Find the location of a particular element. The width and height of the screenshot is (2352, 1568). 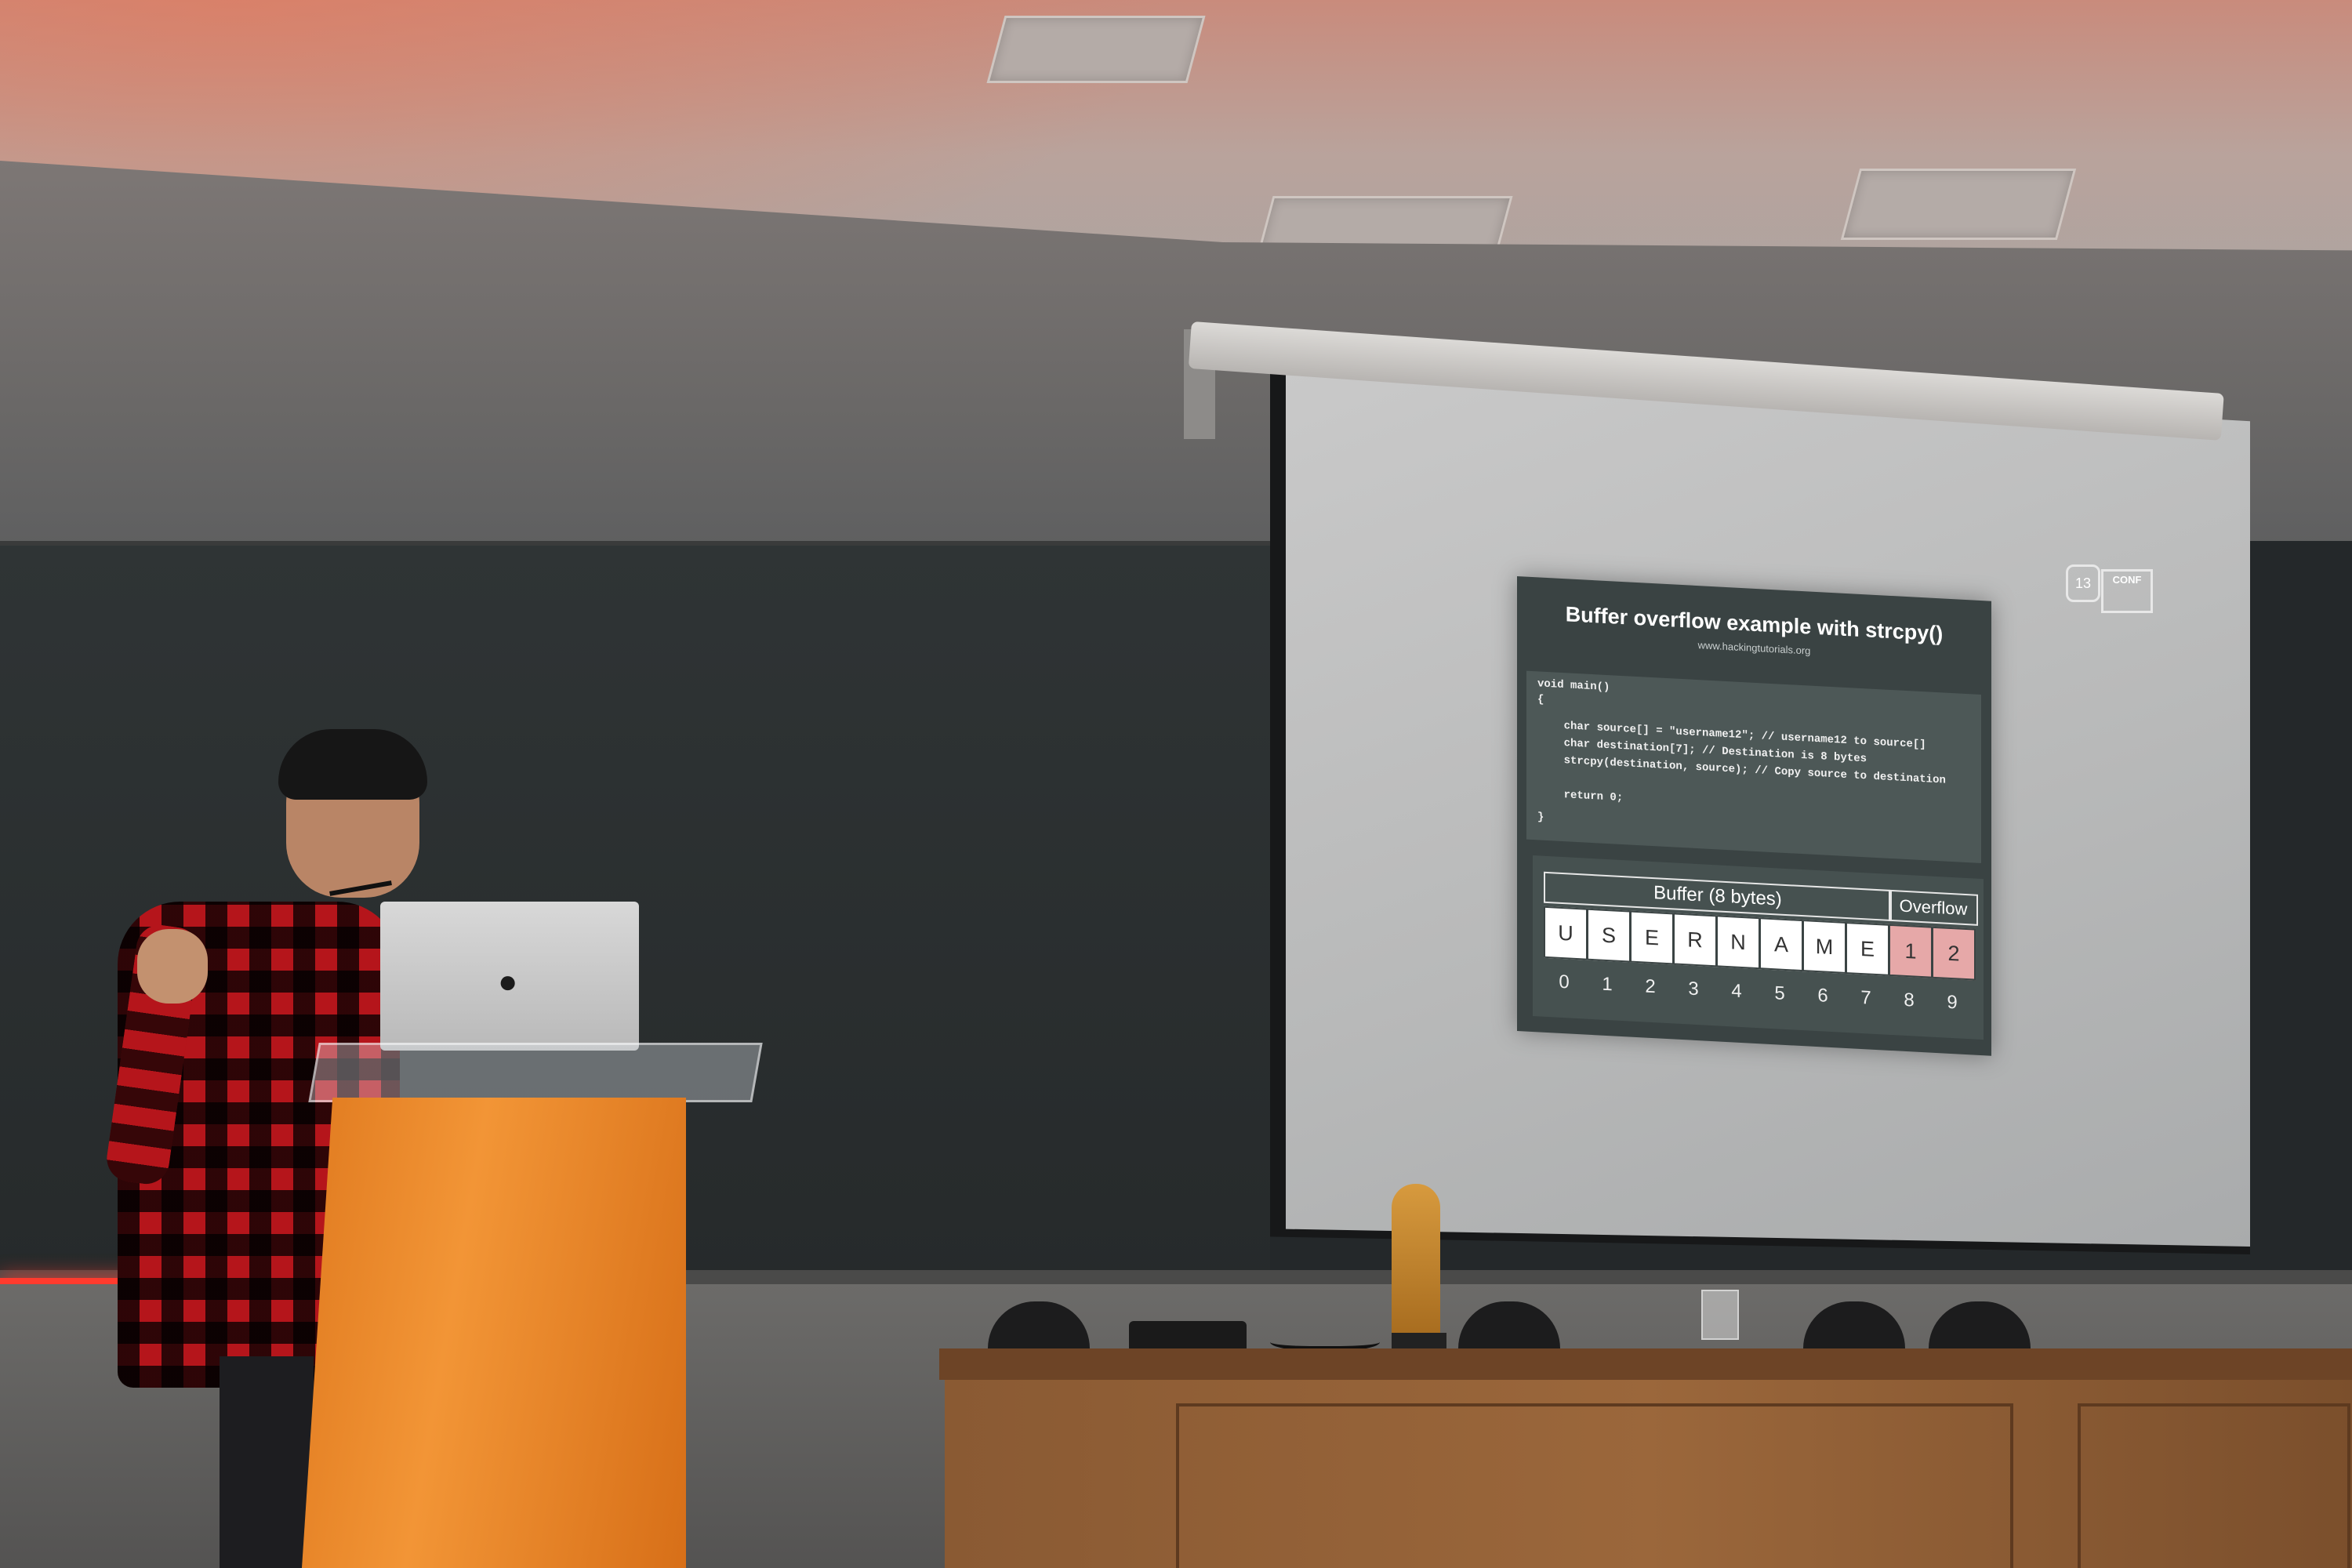

acrylic-podium-top is located at coordinates (535, 1072).